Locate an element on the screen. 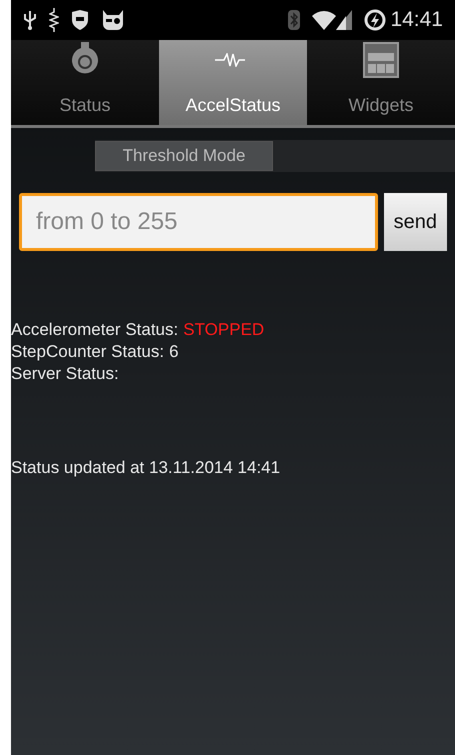  shield-icon is located at coordinates (80, 20).